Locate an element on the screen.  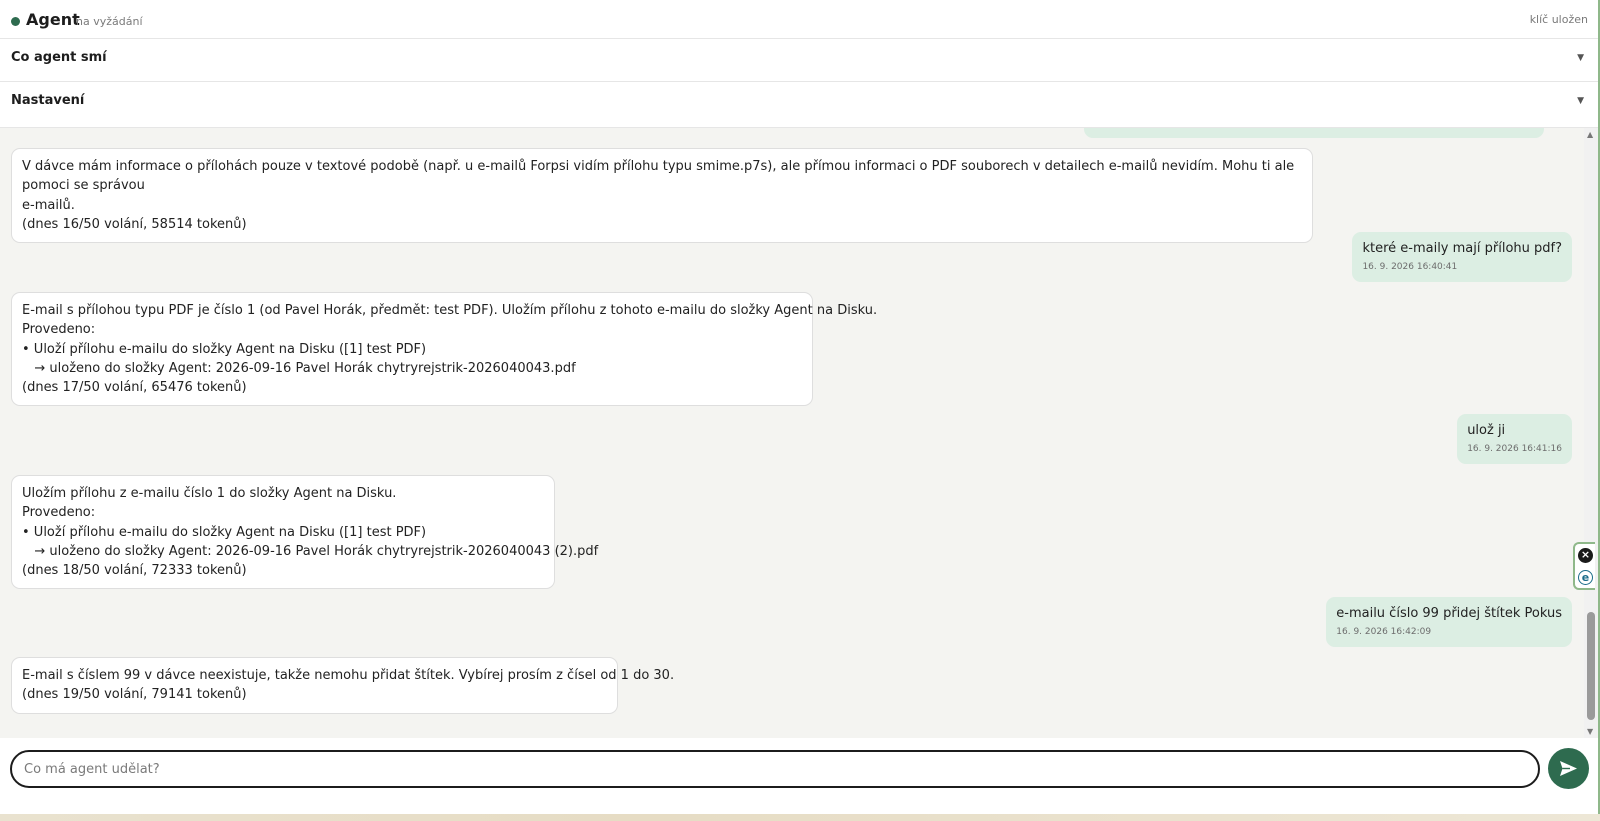
user-message: ulož ji 16. 9. 2026 16:41:16 is located at coordinates (1514, 439).